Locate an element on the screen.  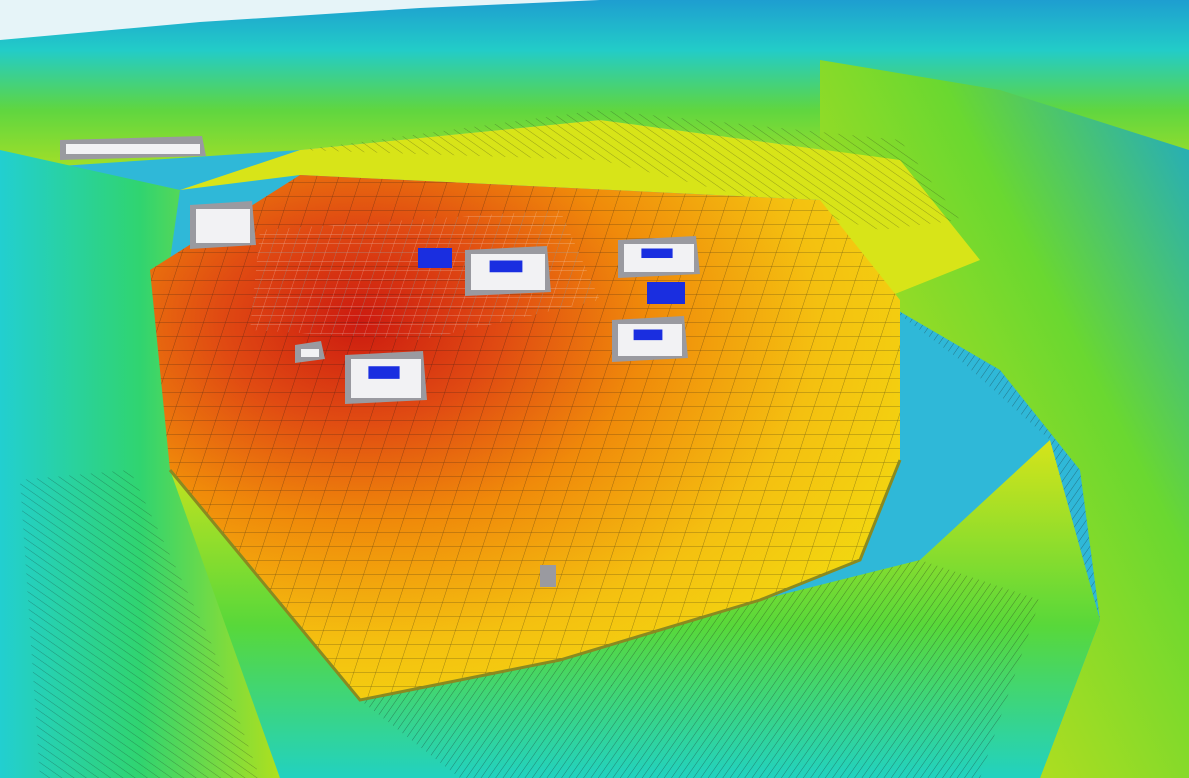
building-b2 is located at coordinates (659, 257).